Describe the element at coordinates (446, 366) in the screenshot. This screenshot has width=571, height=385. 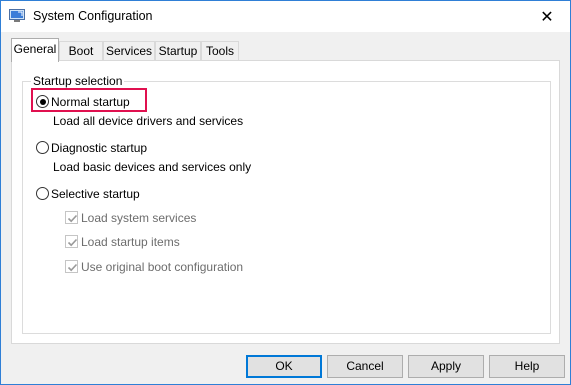
I see `apply-button: Apply` at that location.